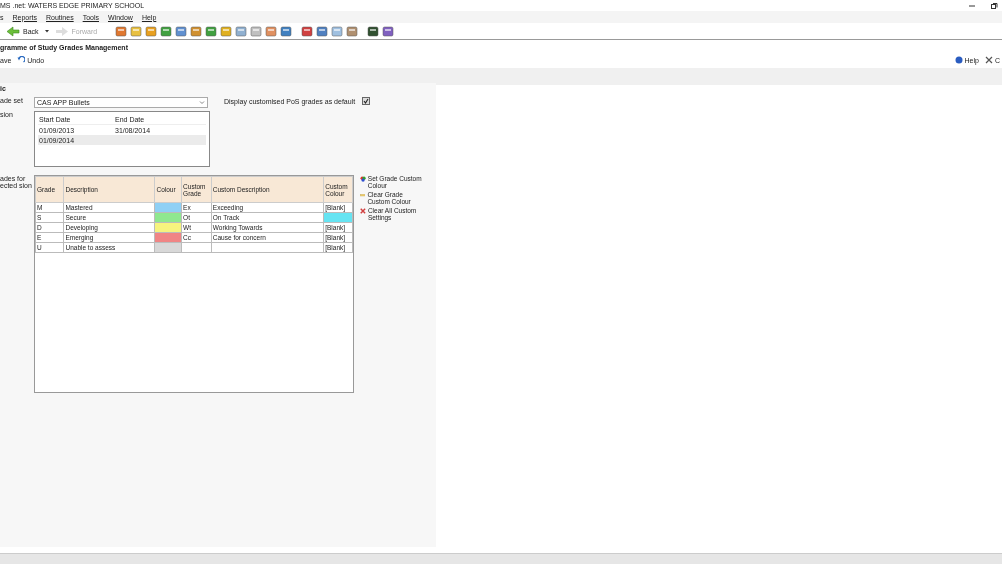 The image size is (1002, 564). What do you see at coordinates (13, 31) in the screenshot?
I see `arrow-left-icon` at bounding box center [13, 31].